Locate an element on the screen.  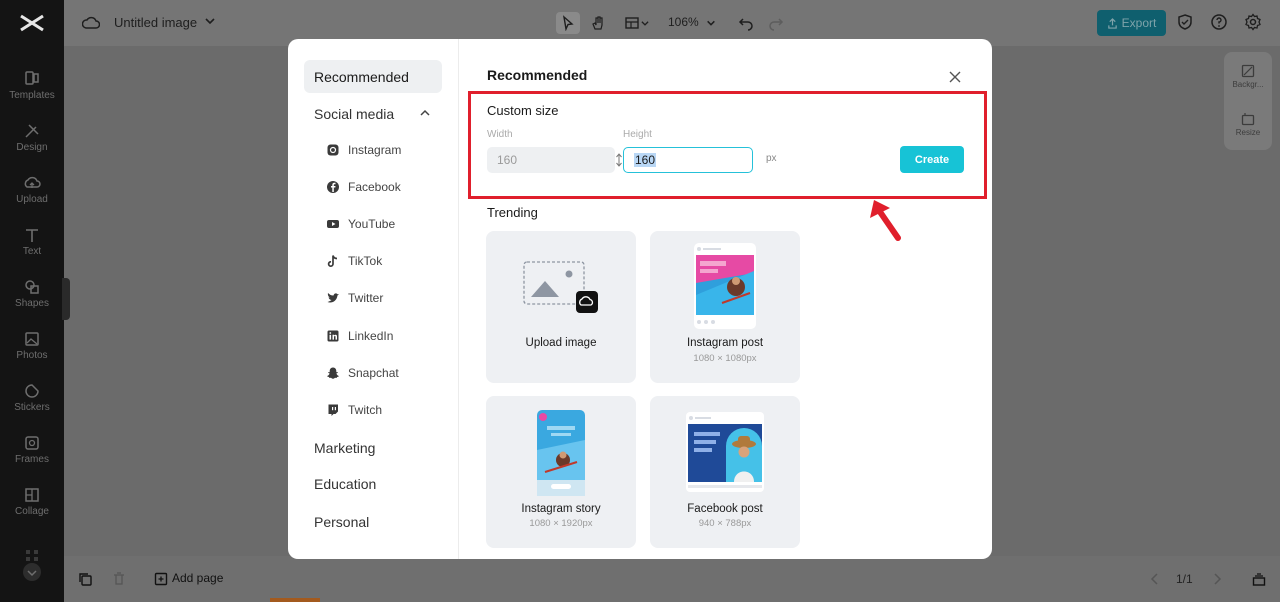
select-tool-button is located at coordinates (568, 23).